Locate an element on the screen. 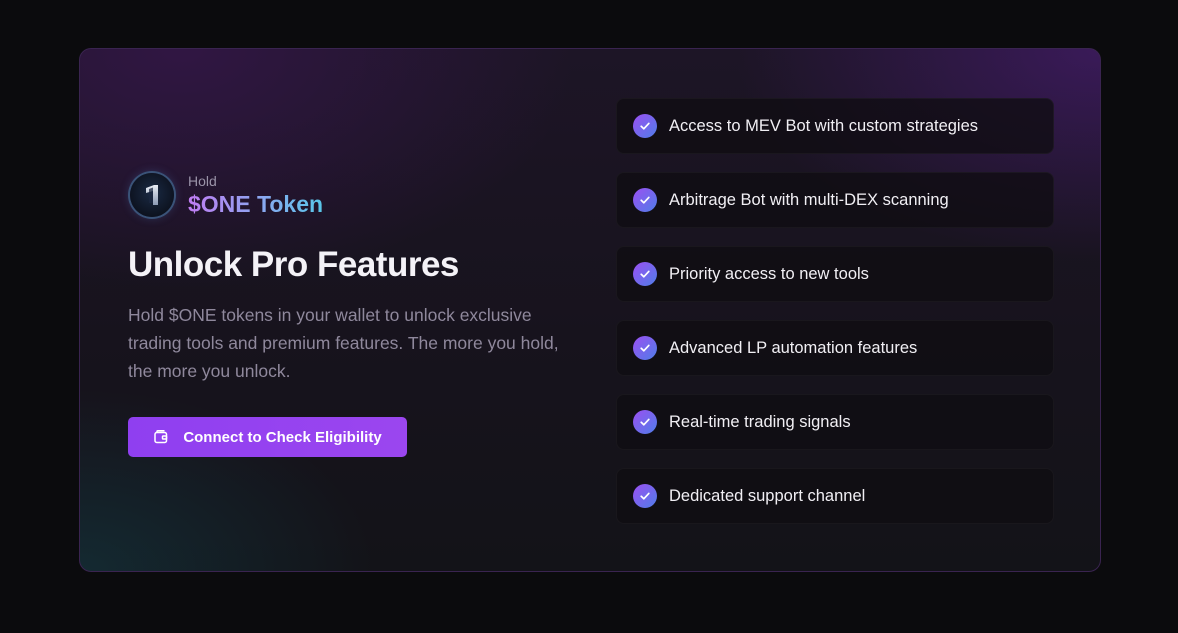  brand-text: Hold $ONE Token is located at coordinates (255, 195).